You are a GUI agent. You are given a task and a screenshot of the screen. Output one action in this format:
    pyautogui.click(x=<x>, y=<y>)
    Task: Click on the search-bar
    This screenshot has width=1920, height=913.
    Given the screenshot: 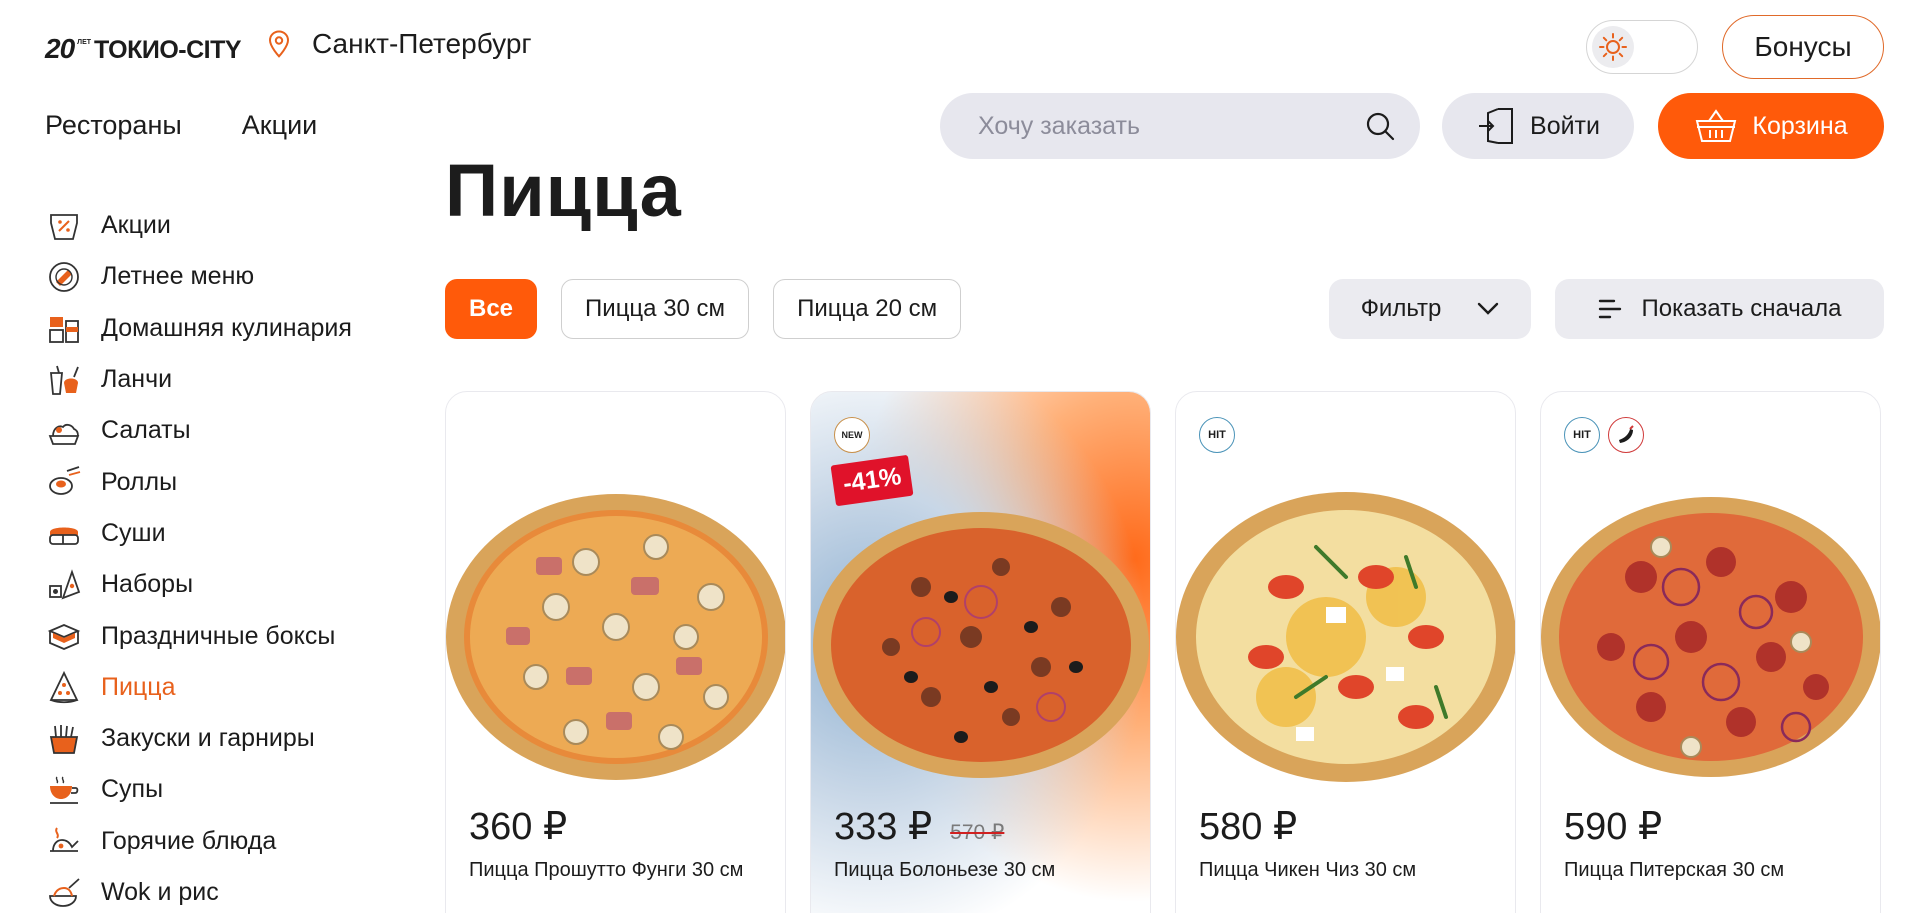 What is the action you would take?
    pyautogui.click(x=1180, y=126)
    